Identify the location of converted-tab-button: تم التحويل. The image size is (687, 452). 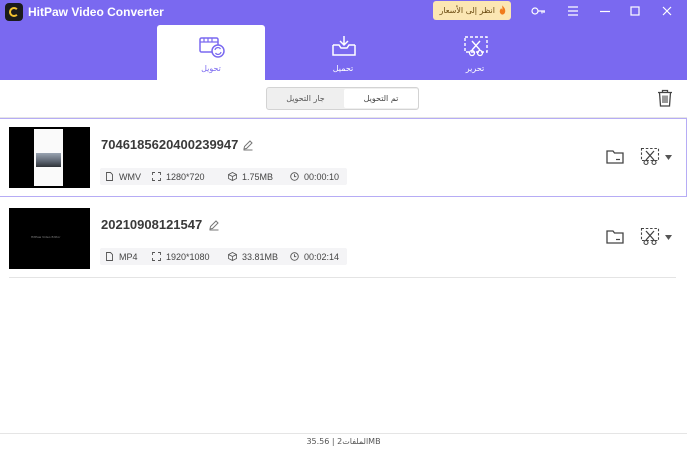
(381, 98).